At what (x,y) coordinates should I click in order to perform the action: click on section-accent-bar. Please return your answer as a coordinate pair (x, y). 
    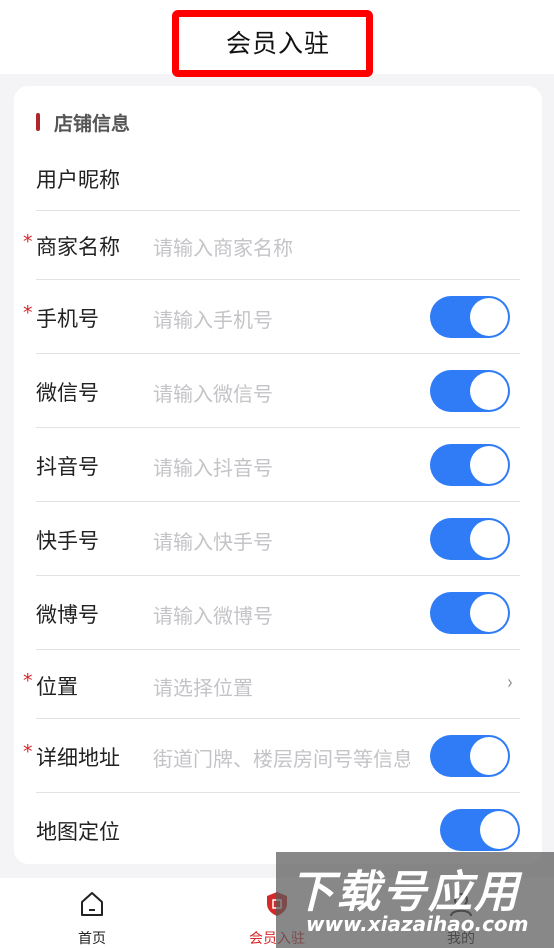
    Looking at the image, I should click on (38, 122).